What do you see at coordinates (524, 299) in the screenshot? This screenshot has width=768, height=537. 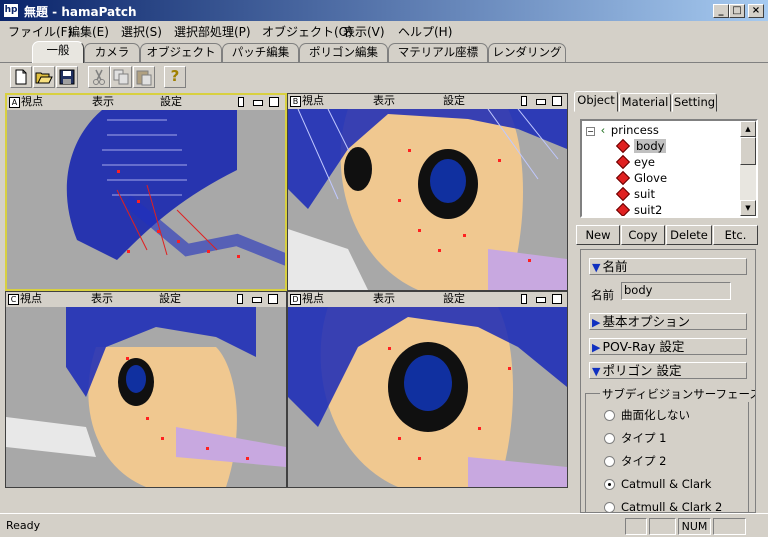 I see `viewport-d-split-button` at bounding box center [524, 299].